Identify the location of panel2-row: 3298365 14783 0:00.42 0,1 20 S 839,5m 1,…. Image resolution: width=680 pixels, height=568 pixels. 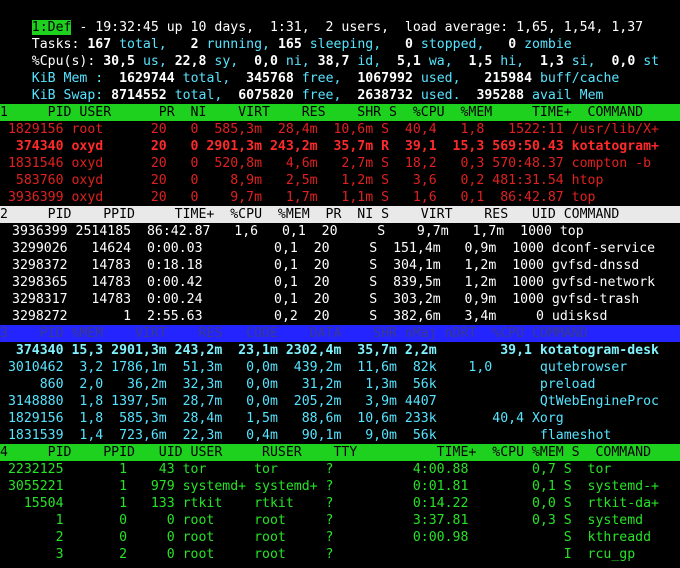
(346, 282).